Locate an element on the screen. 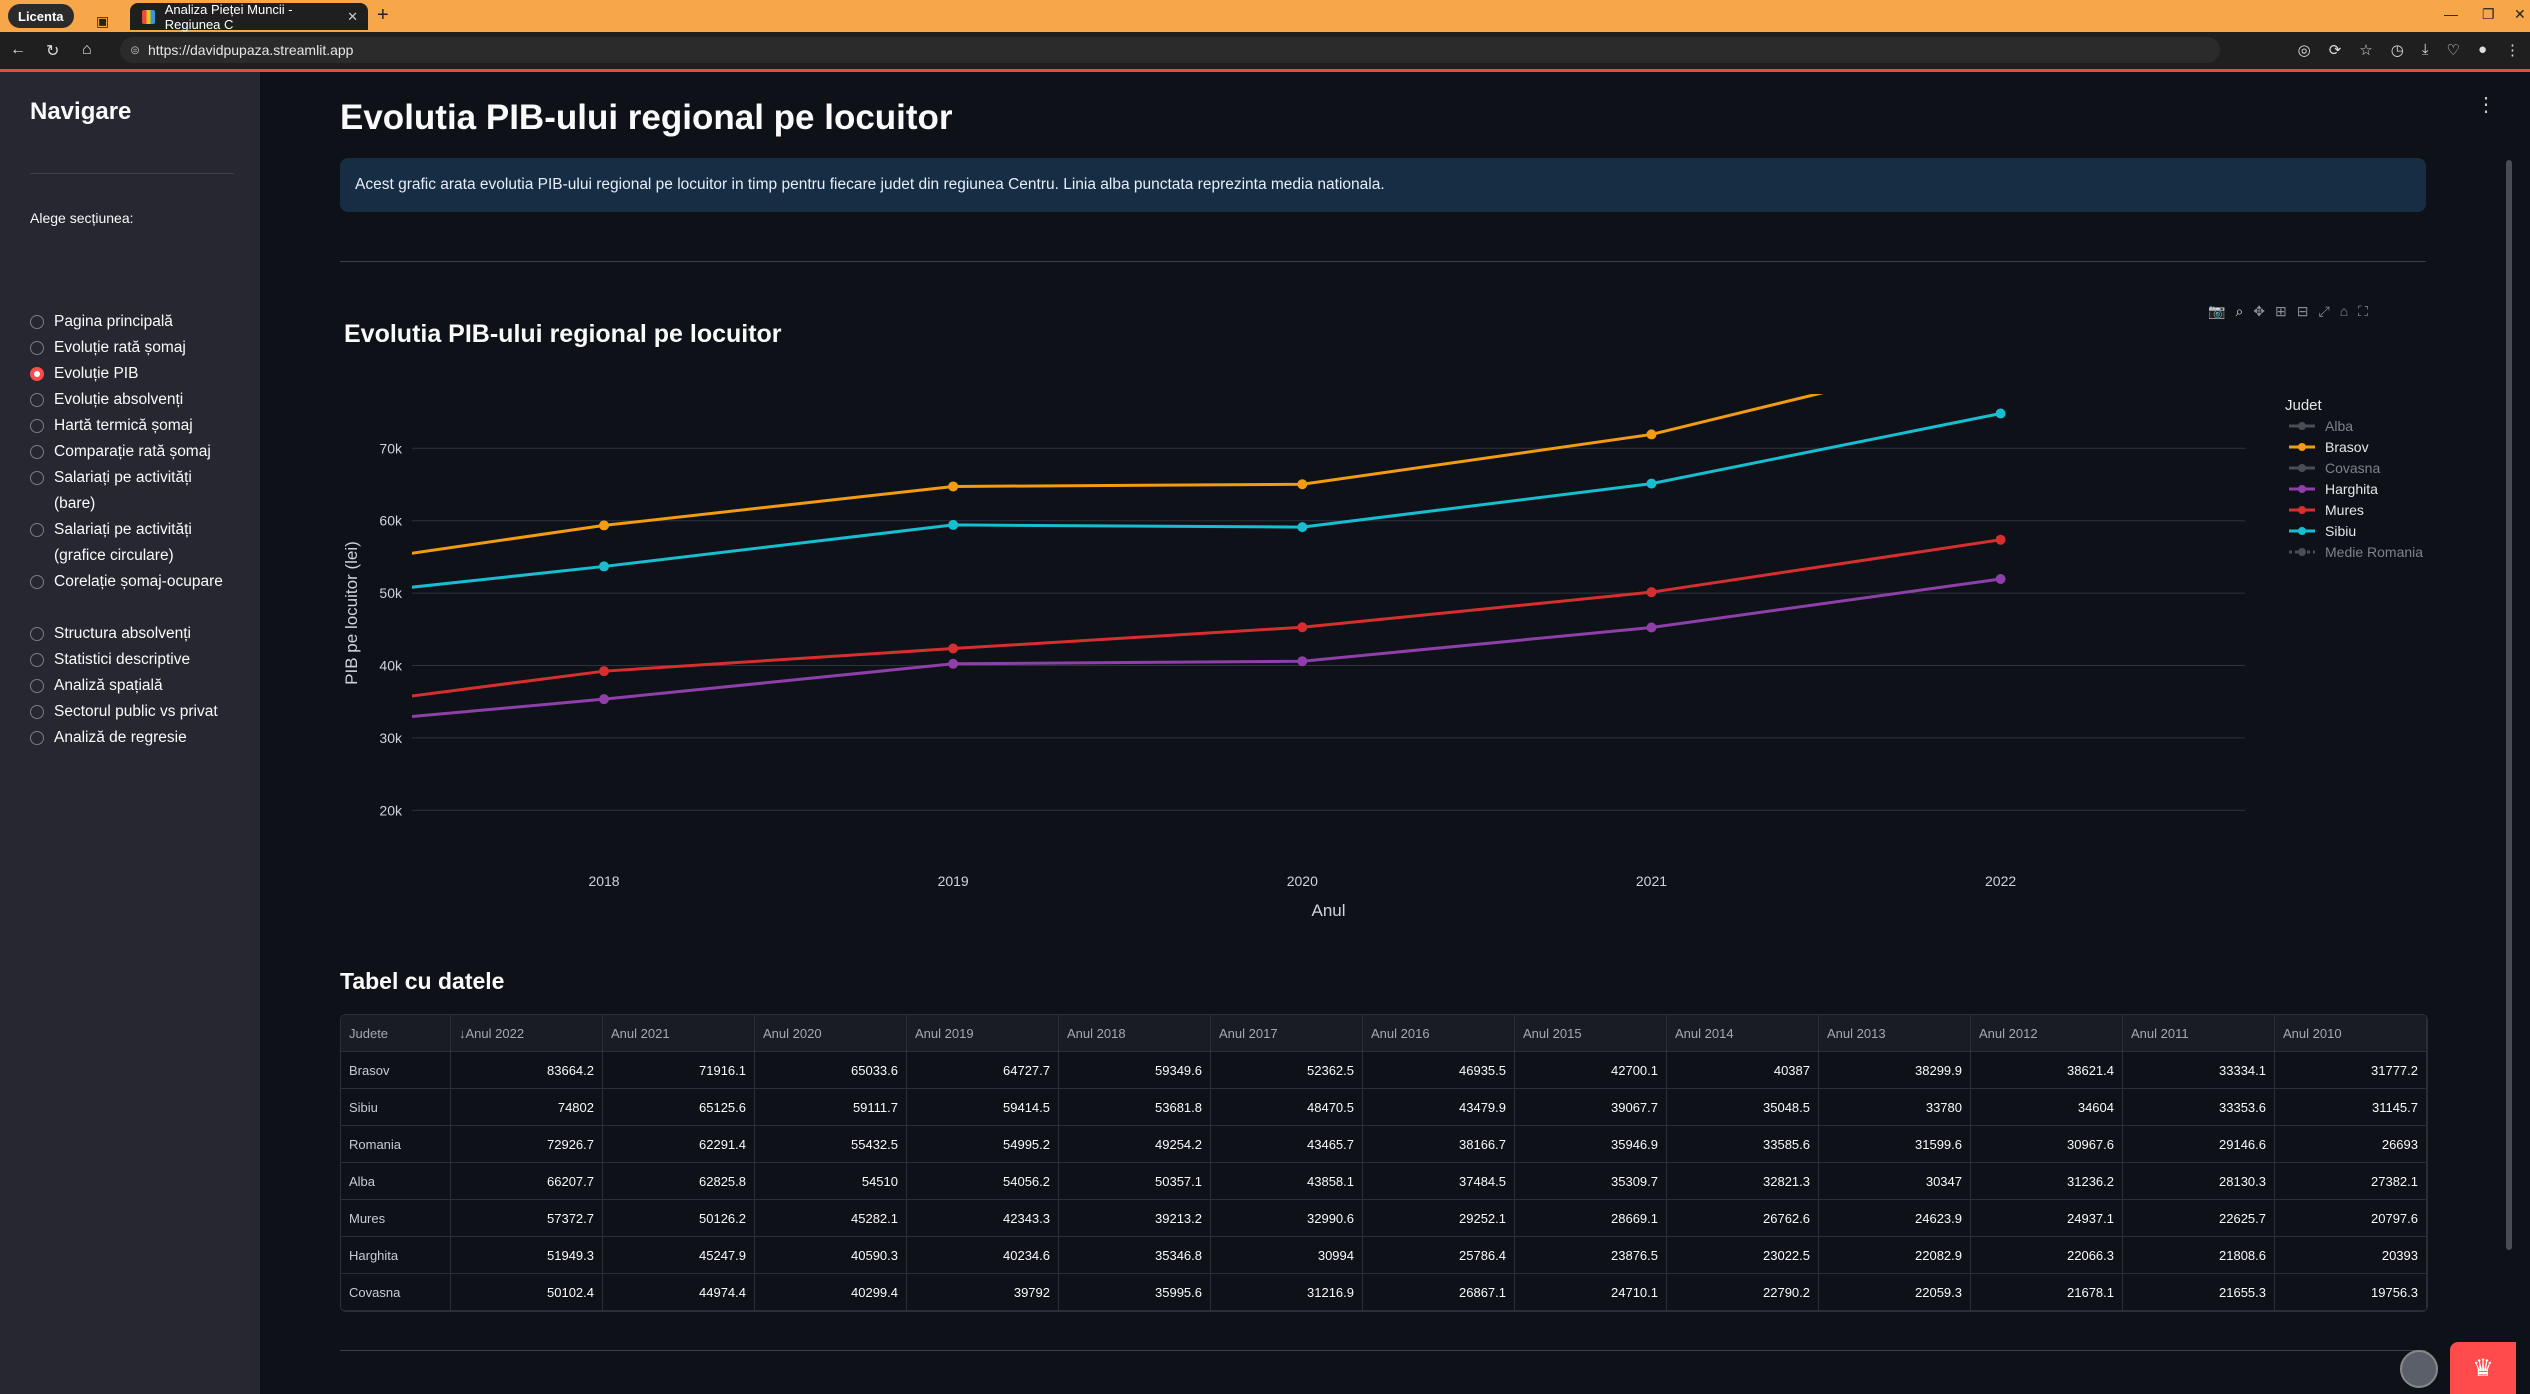 This screenshot has height=1394, width=2530. main-menu-icon: ⋮ is located at coordinates (2486, 104).